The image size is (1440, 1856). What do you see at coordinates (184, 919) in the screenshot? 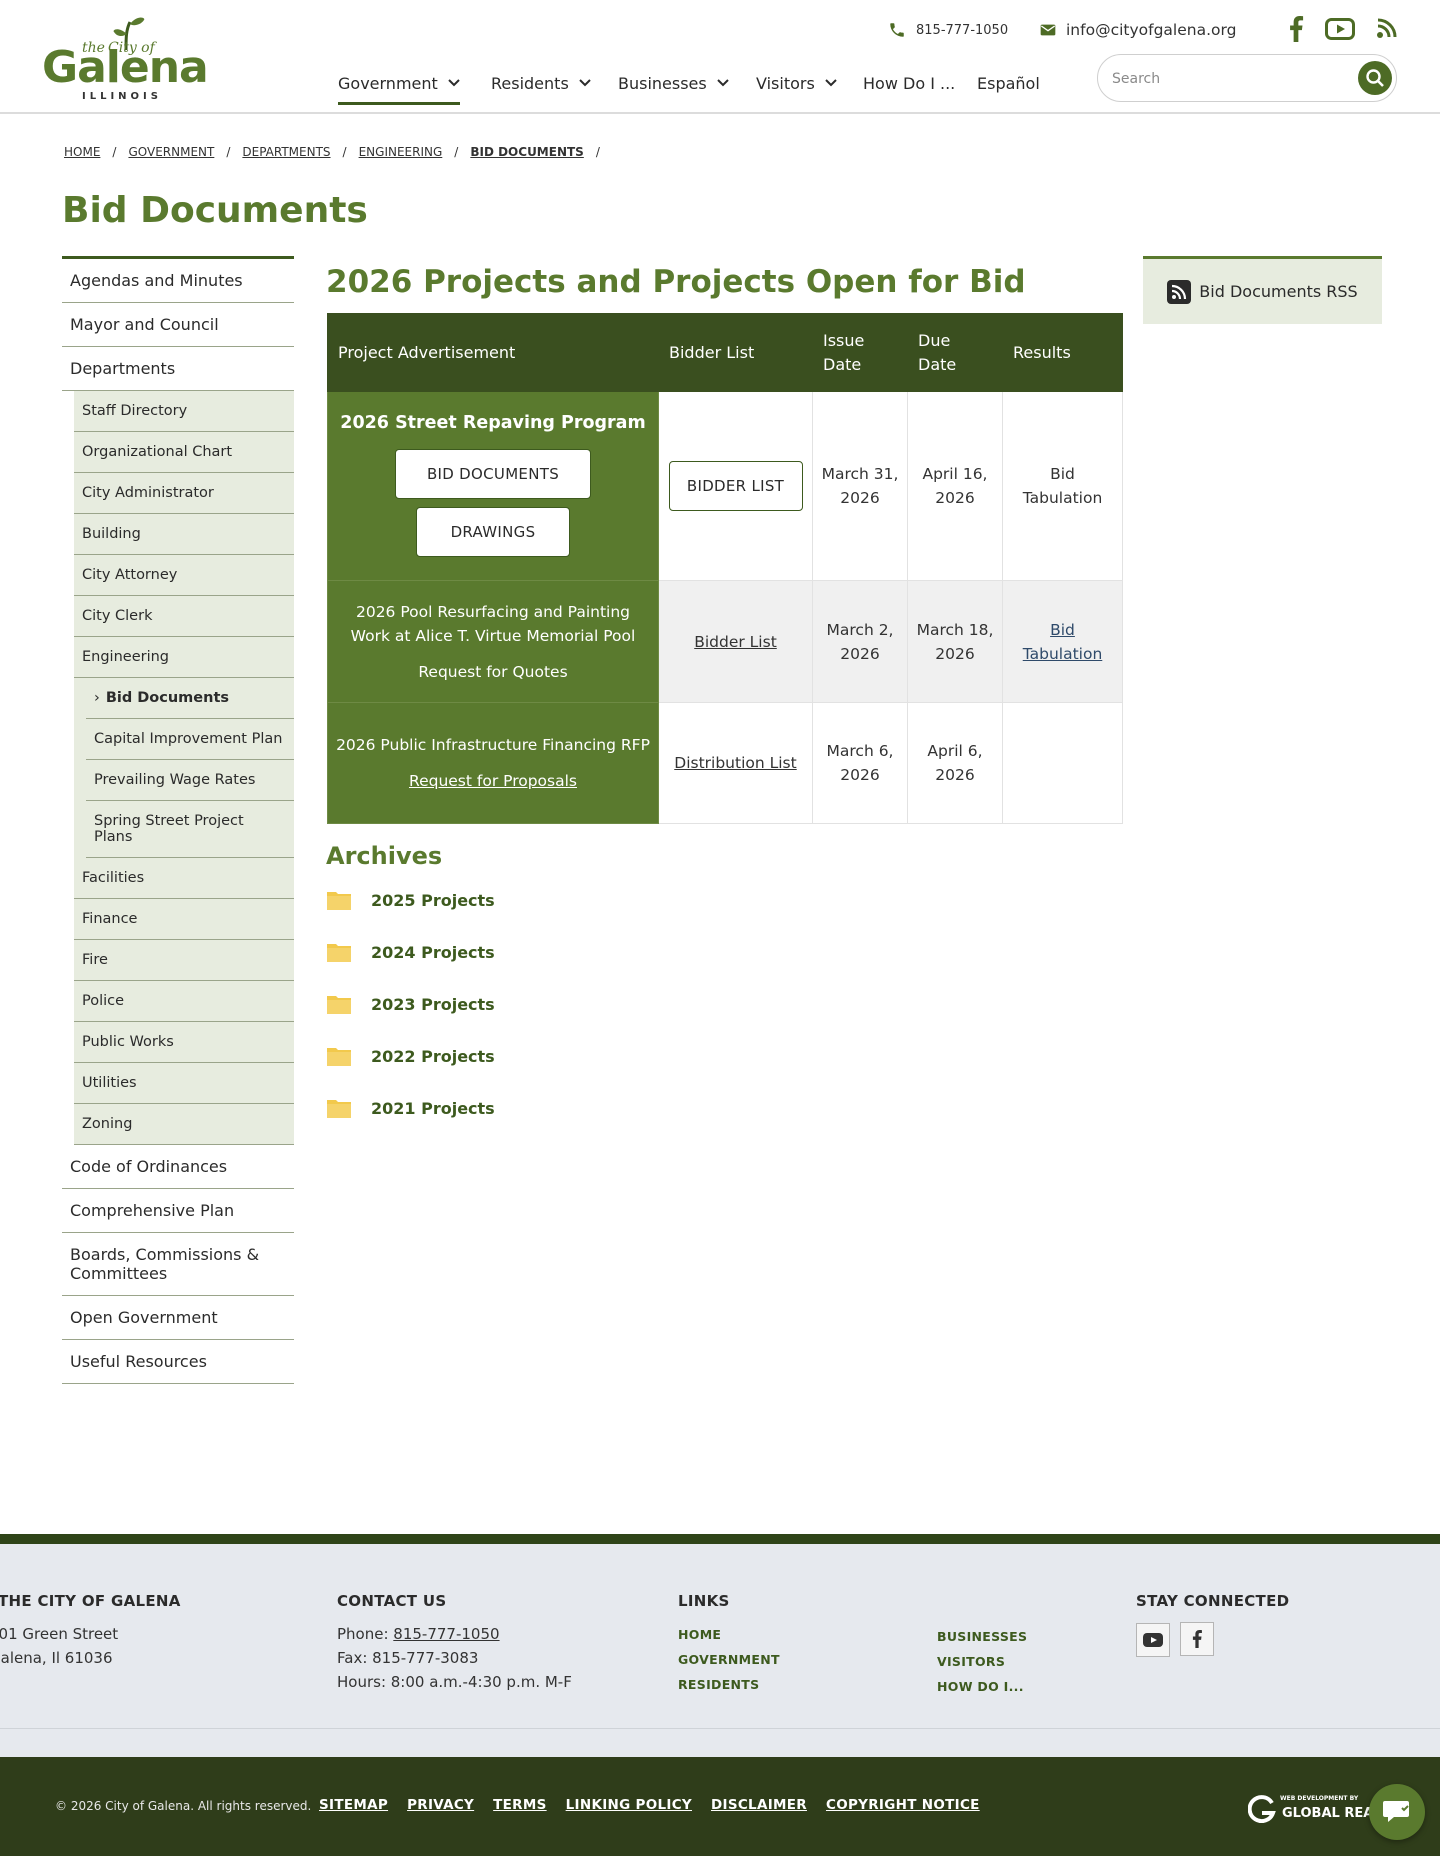
I see `sidebar-item-finance: Finance` at bounding box center [184, 919].